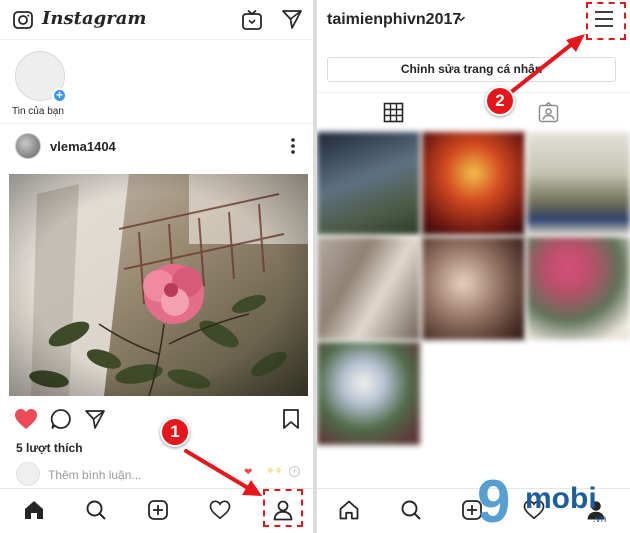  I want to click on step-2-arrow, so click(546, 64).